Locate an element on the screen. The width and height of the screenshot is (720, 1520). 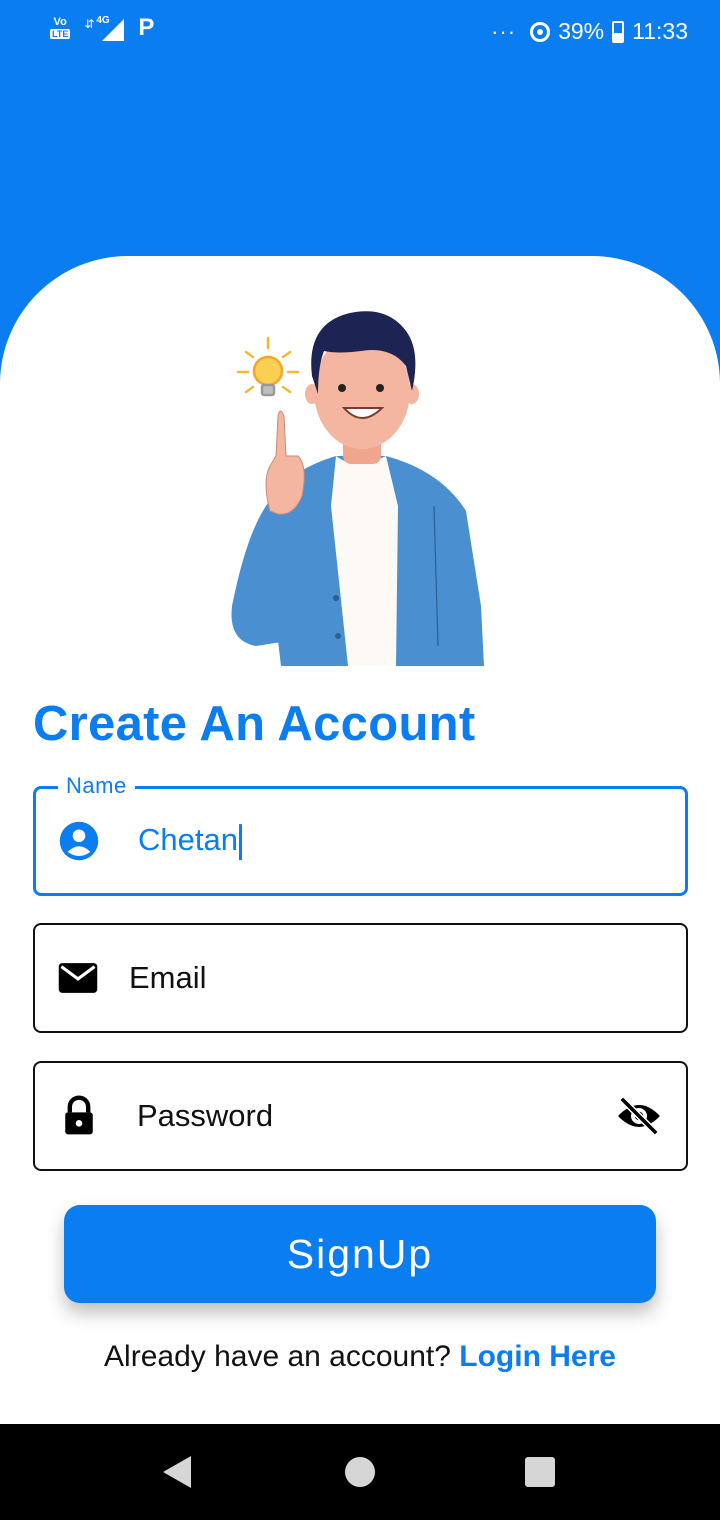
name-field-label: Name is located at coordinates (96, 786).